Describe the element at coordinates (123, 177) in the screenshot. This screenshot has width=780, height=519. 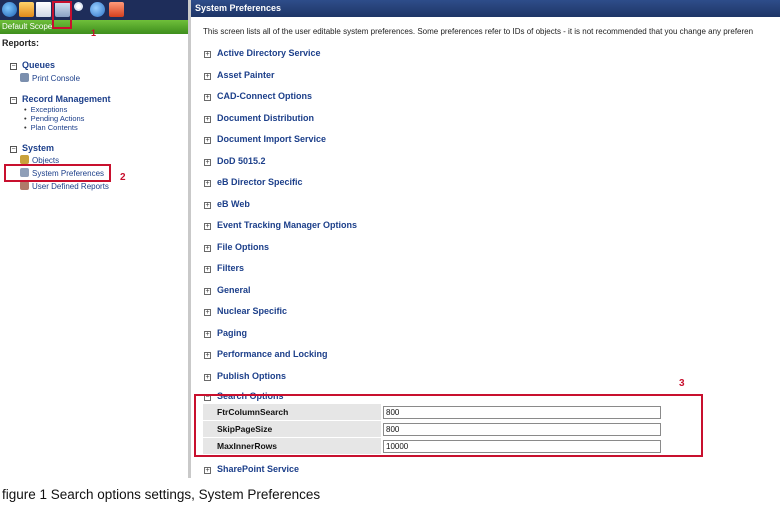
I see `annotation-number-2: 2` at that location.